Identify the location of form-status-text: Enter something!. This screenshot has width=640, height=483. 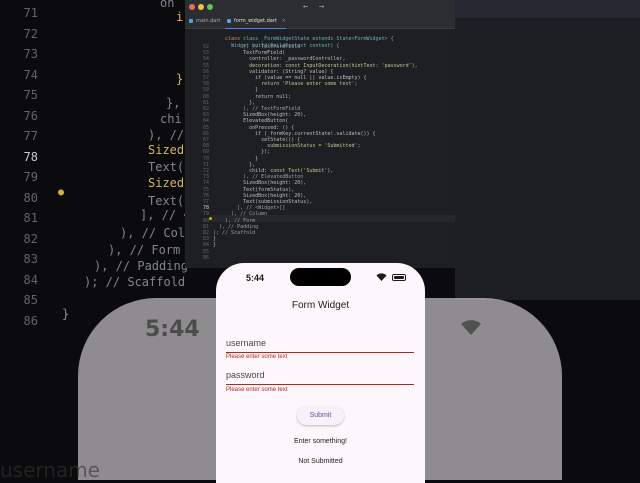
(320, 441).